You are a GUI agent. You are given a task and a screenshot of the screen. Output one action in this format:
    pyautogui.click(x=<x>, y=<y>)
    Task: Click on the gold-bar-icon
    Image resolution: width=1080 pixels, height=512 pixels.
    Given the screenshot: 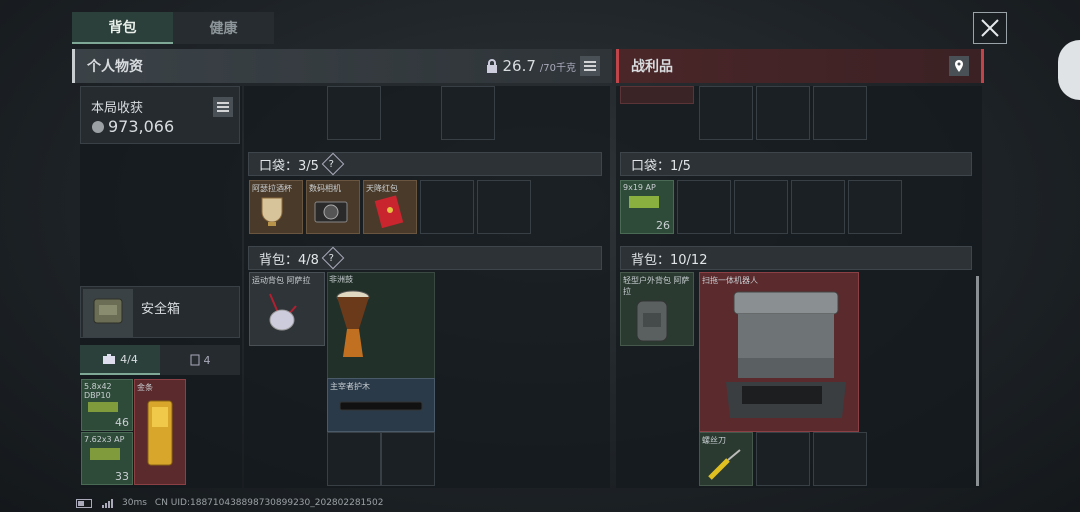 What is the action you would take?
    pyautogui.click(x=160, y=433)
    